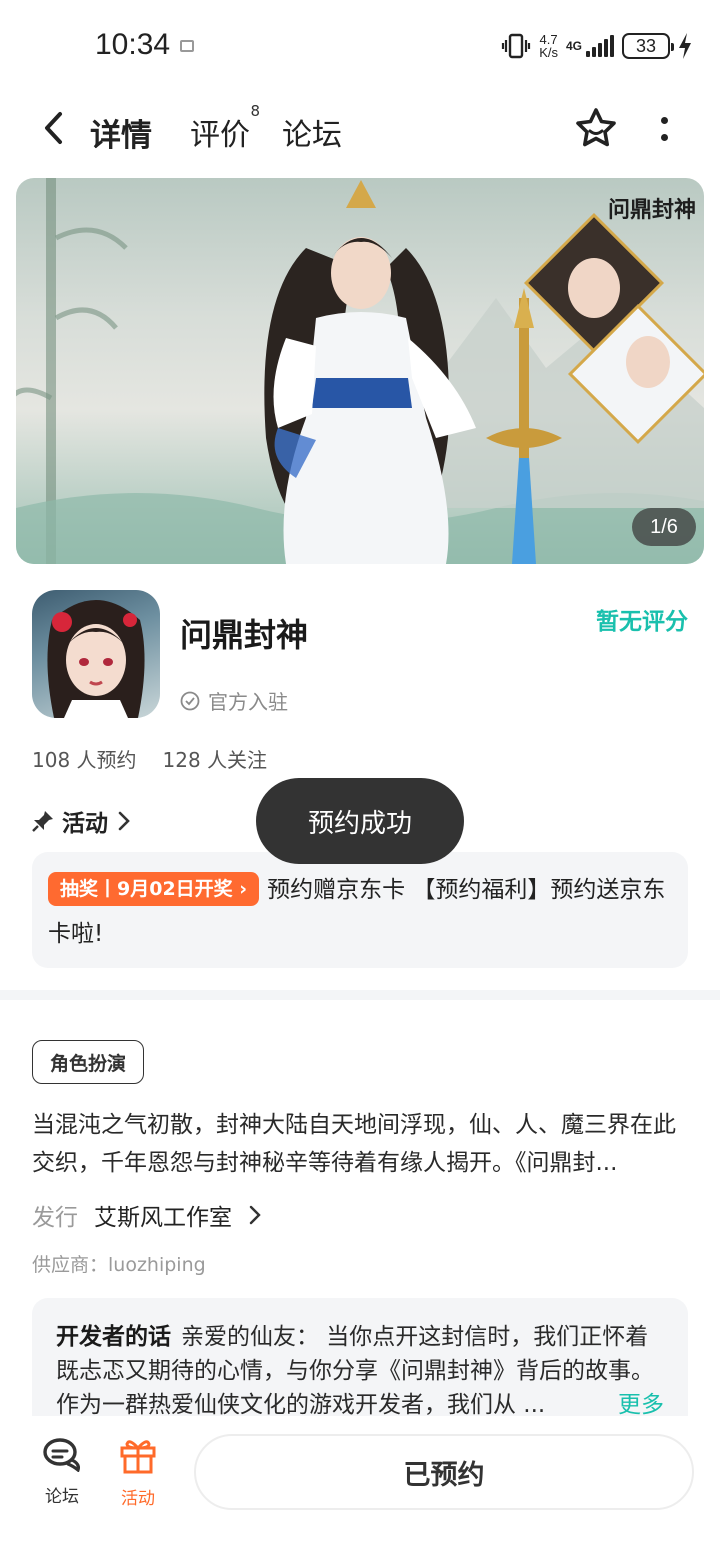 This screenshot has width=720, height=1560. What do you see at coordinates (639, 1403) in the screenshot?
I see `developer-note-more-link: 更多` at bounding box center [639, 1403].